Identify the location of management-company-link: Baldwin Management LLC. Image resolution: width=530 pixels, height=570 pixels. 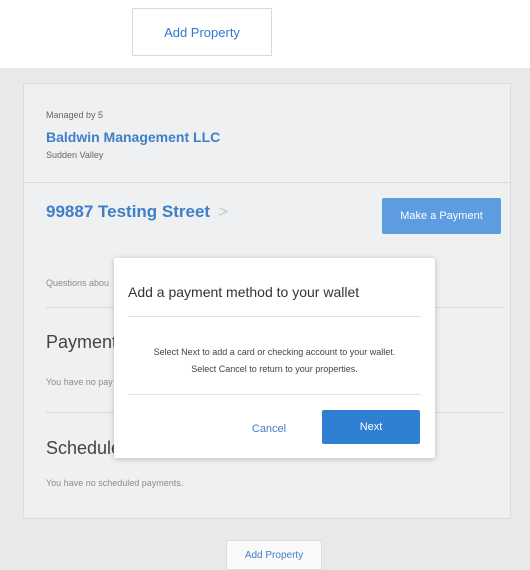
(133, 137).